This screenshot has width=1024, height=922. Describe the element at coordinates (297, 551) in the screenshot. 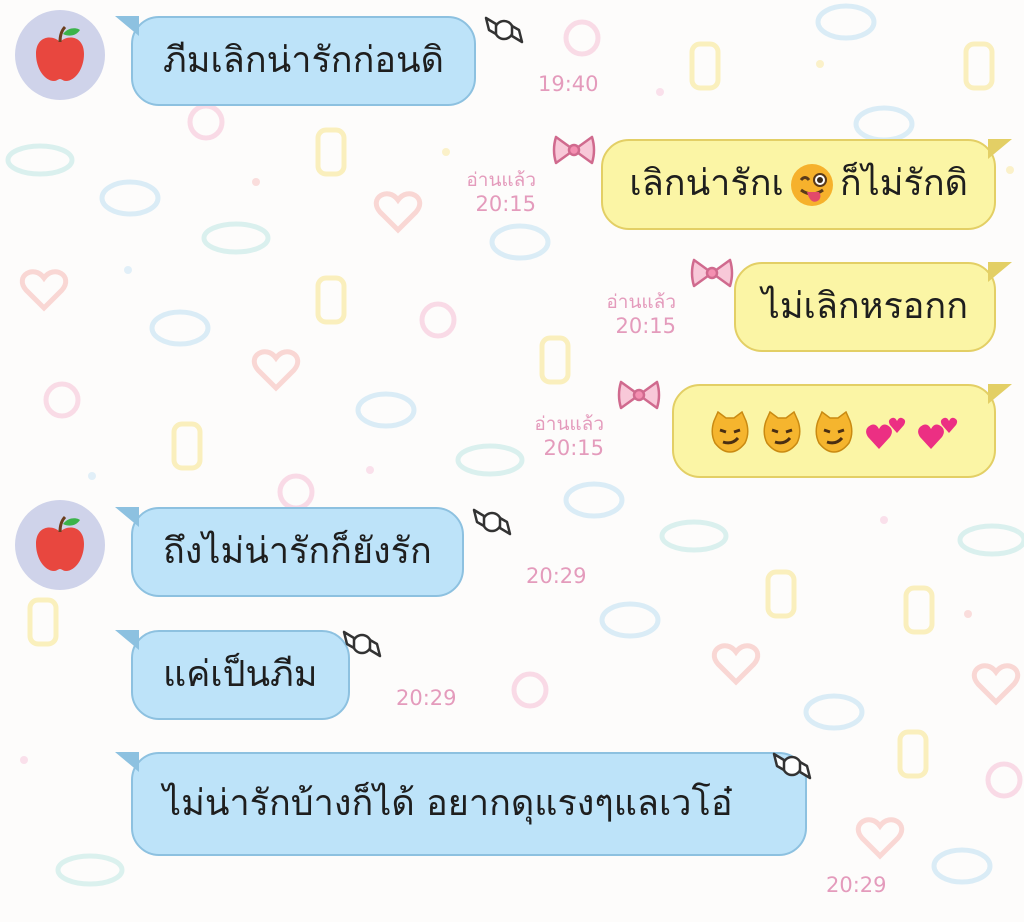

I see `message-text: ถึงไม่น่ารักก็ยังรัก` at that location.